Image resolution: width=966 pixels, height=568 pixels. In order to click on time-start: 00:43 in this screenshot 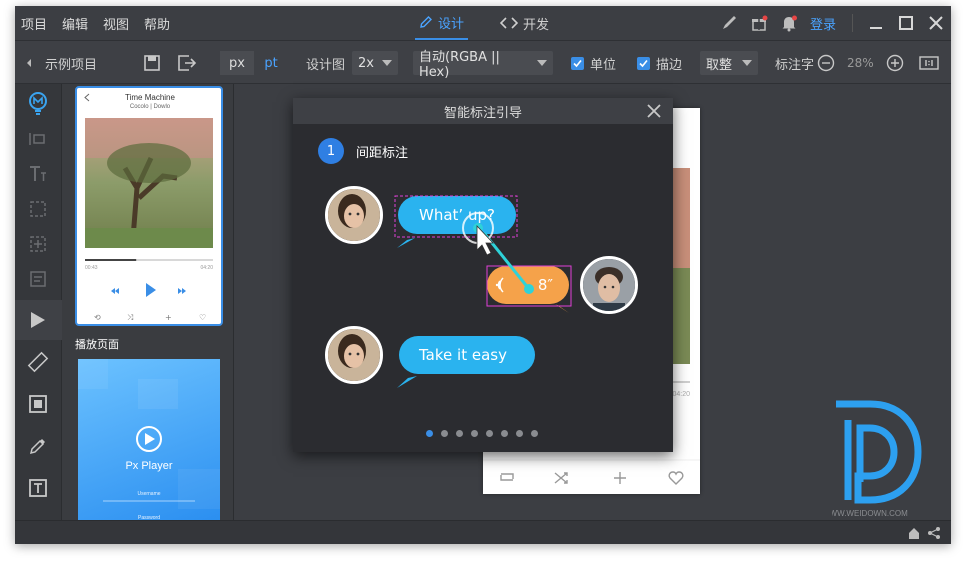, I will do `click(91, 268)`.